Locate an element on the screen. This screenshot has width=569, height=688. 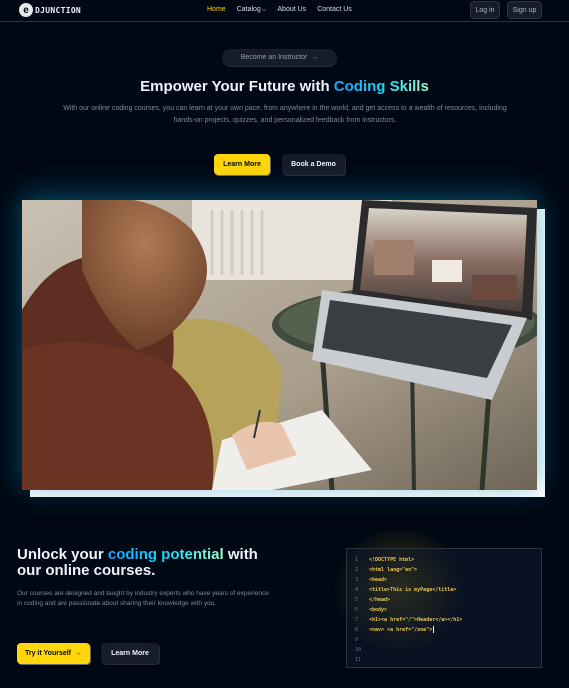
hero-title-prefix: Empower Your Future with is located at coordinates (237, 86).